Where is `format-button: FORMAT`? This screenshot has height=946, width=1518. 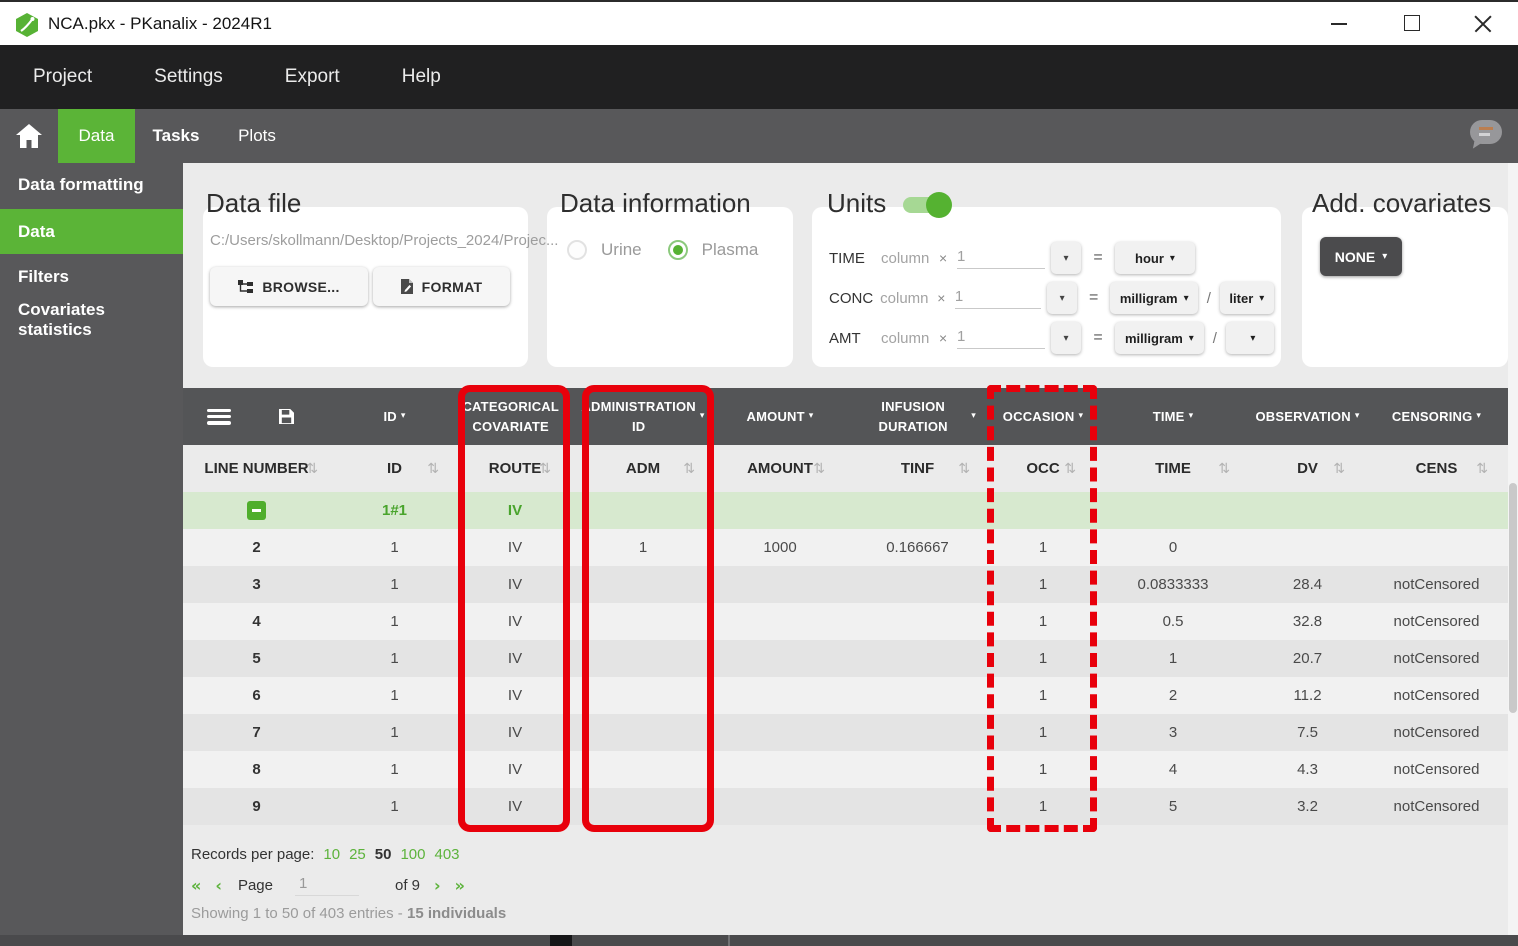
format-button: FORMAT is located at coordinates (441, 286).